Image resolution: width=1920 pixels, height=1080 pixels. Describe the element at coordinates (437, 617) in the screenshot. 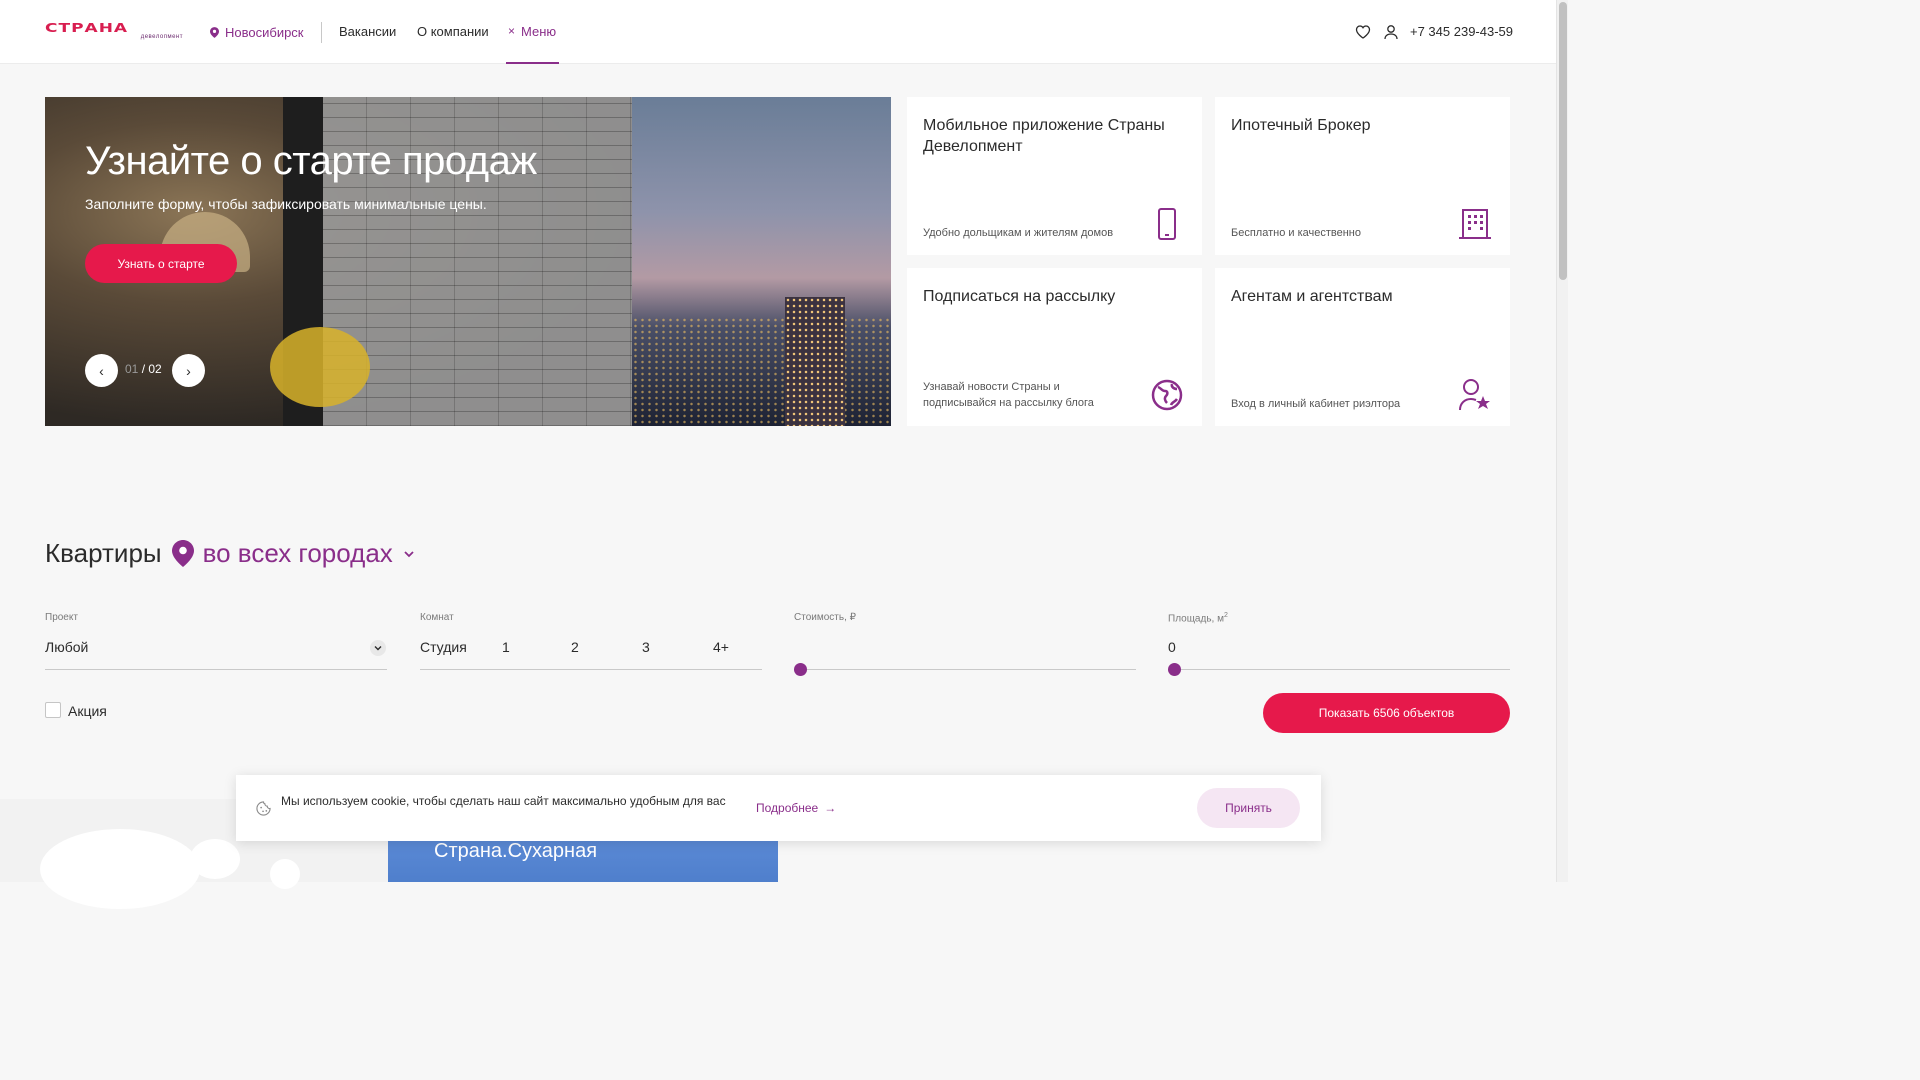

I see `rooms-label: Комнат` at that location.